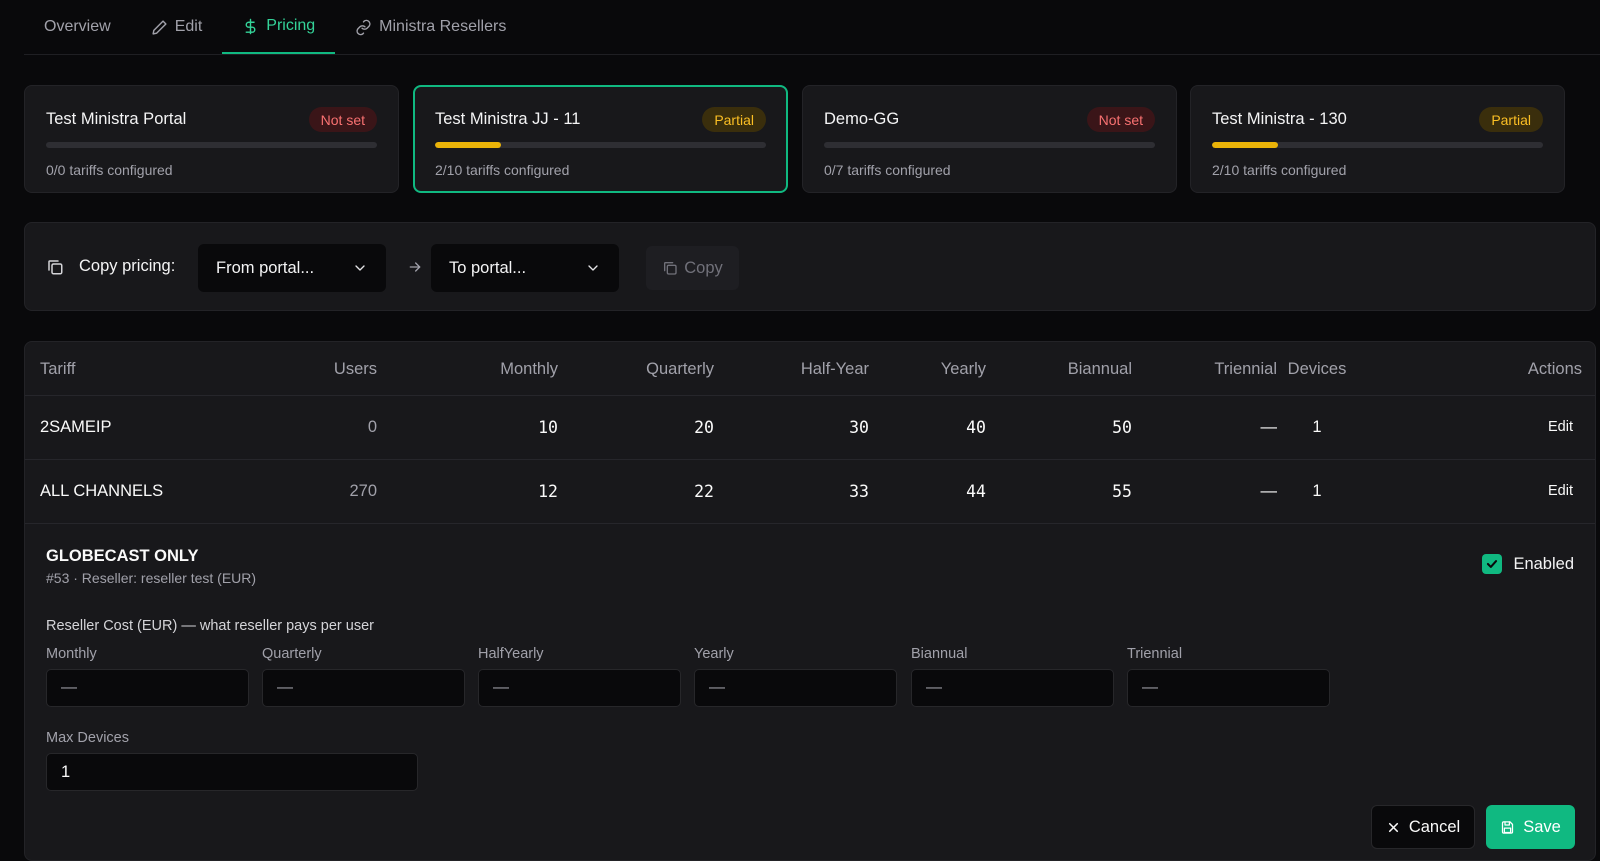 Image resolution: width=1600 pixels, height=861 pixels. What do you see at coordinates (1122, 491) in the screenshot?
I see `price-biannual: 55` at bounding box center [1122, 491].